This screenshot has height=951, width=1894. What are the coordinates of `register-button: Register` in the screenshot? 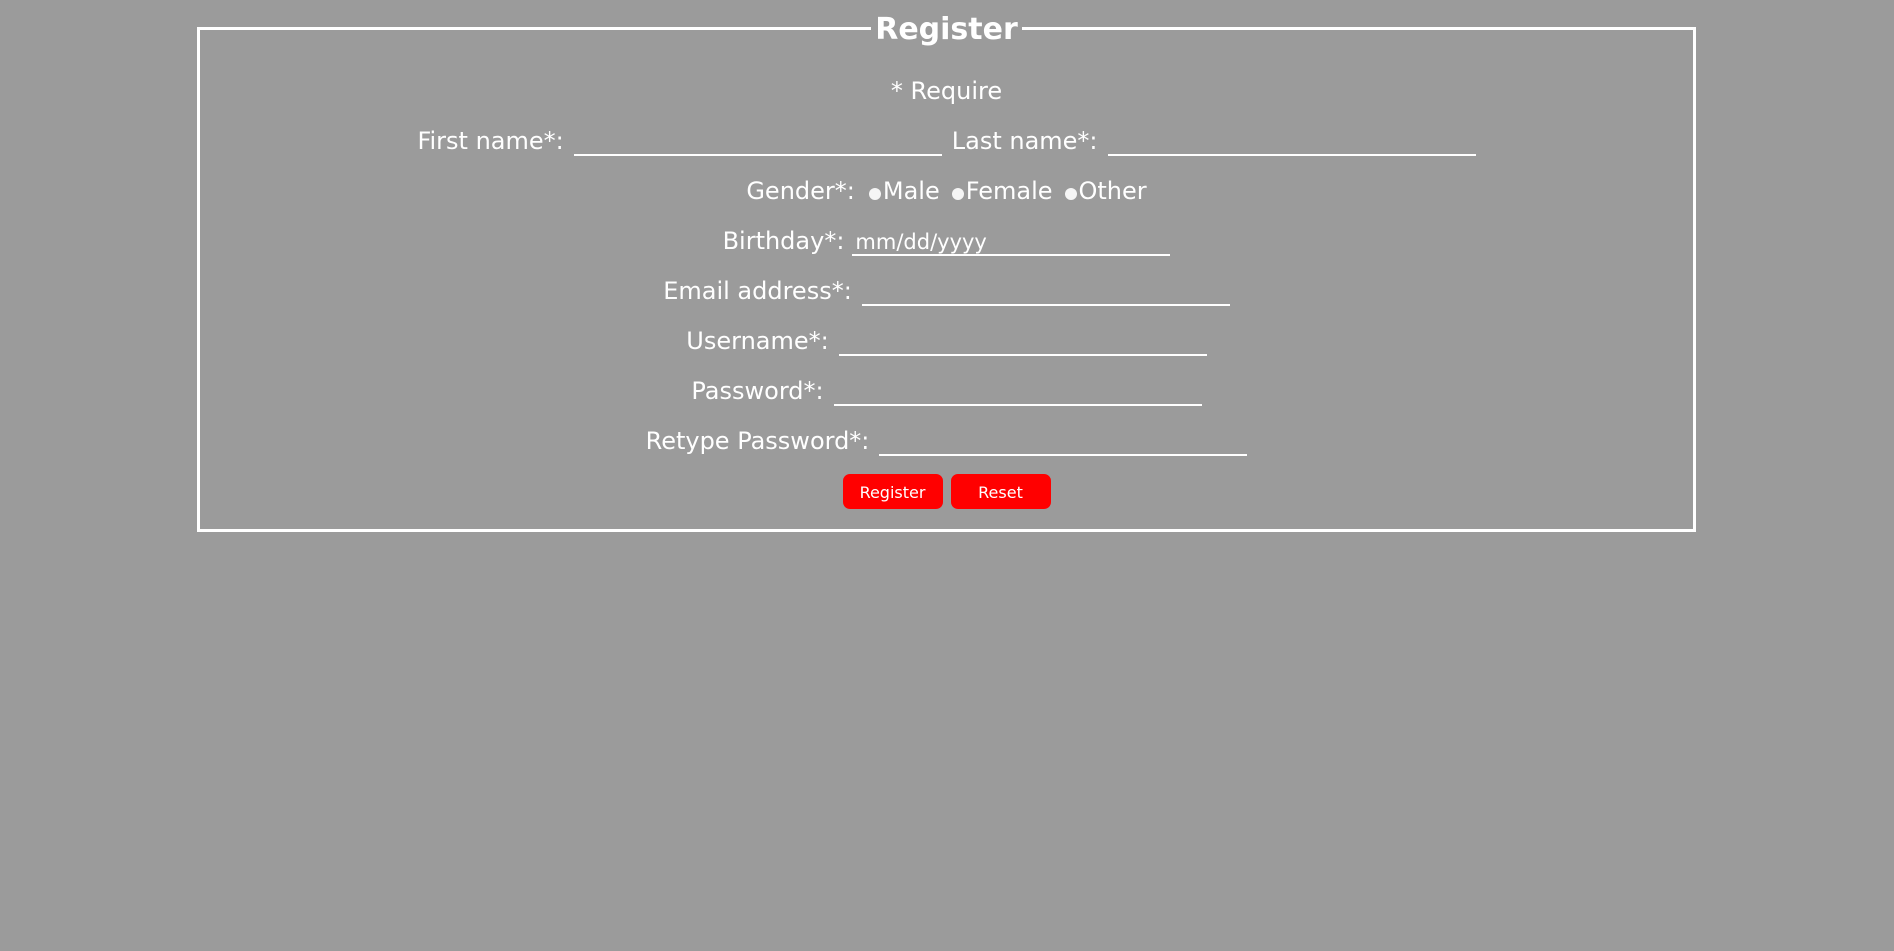 It's located at (892, 491).